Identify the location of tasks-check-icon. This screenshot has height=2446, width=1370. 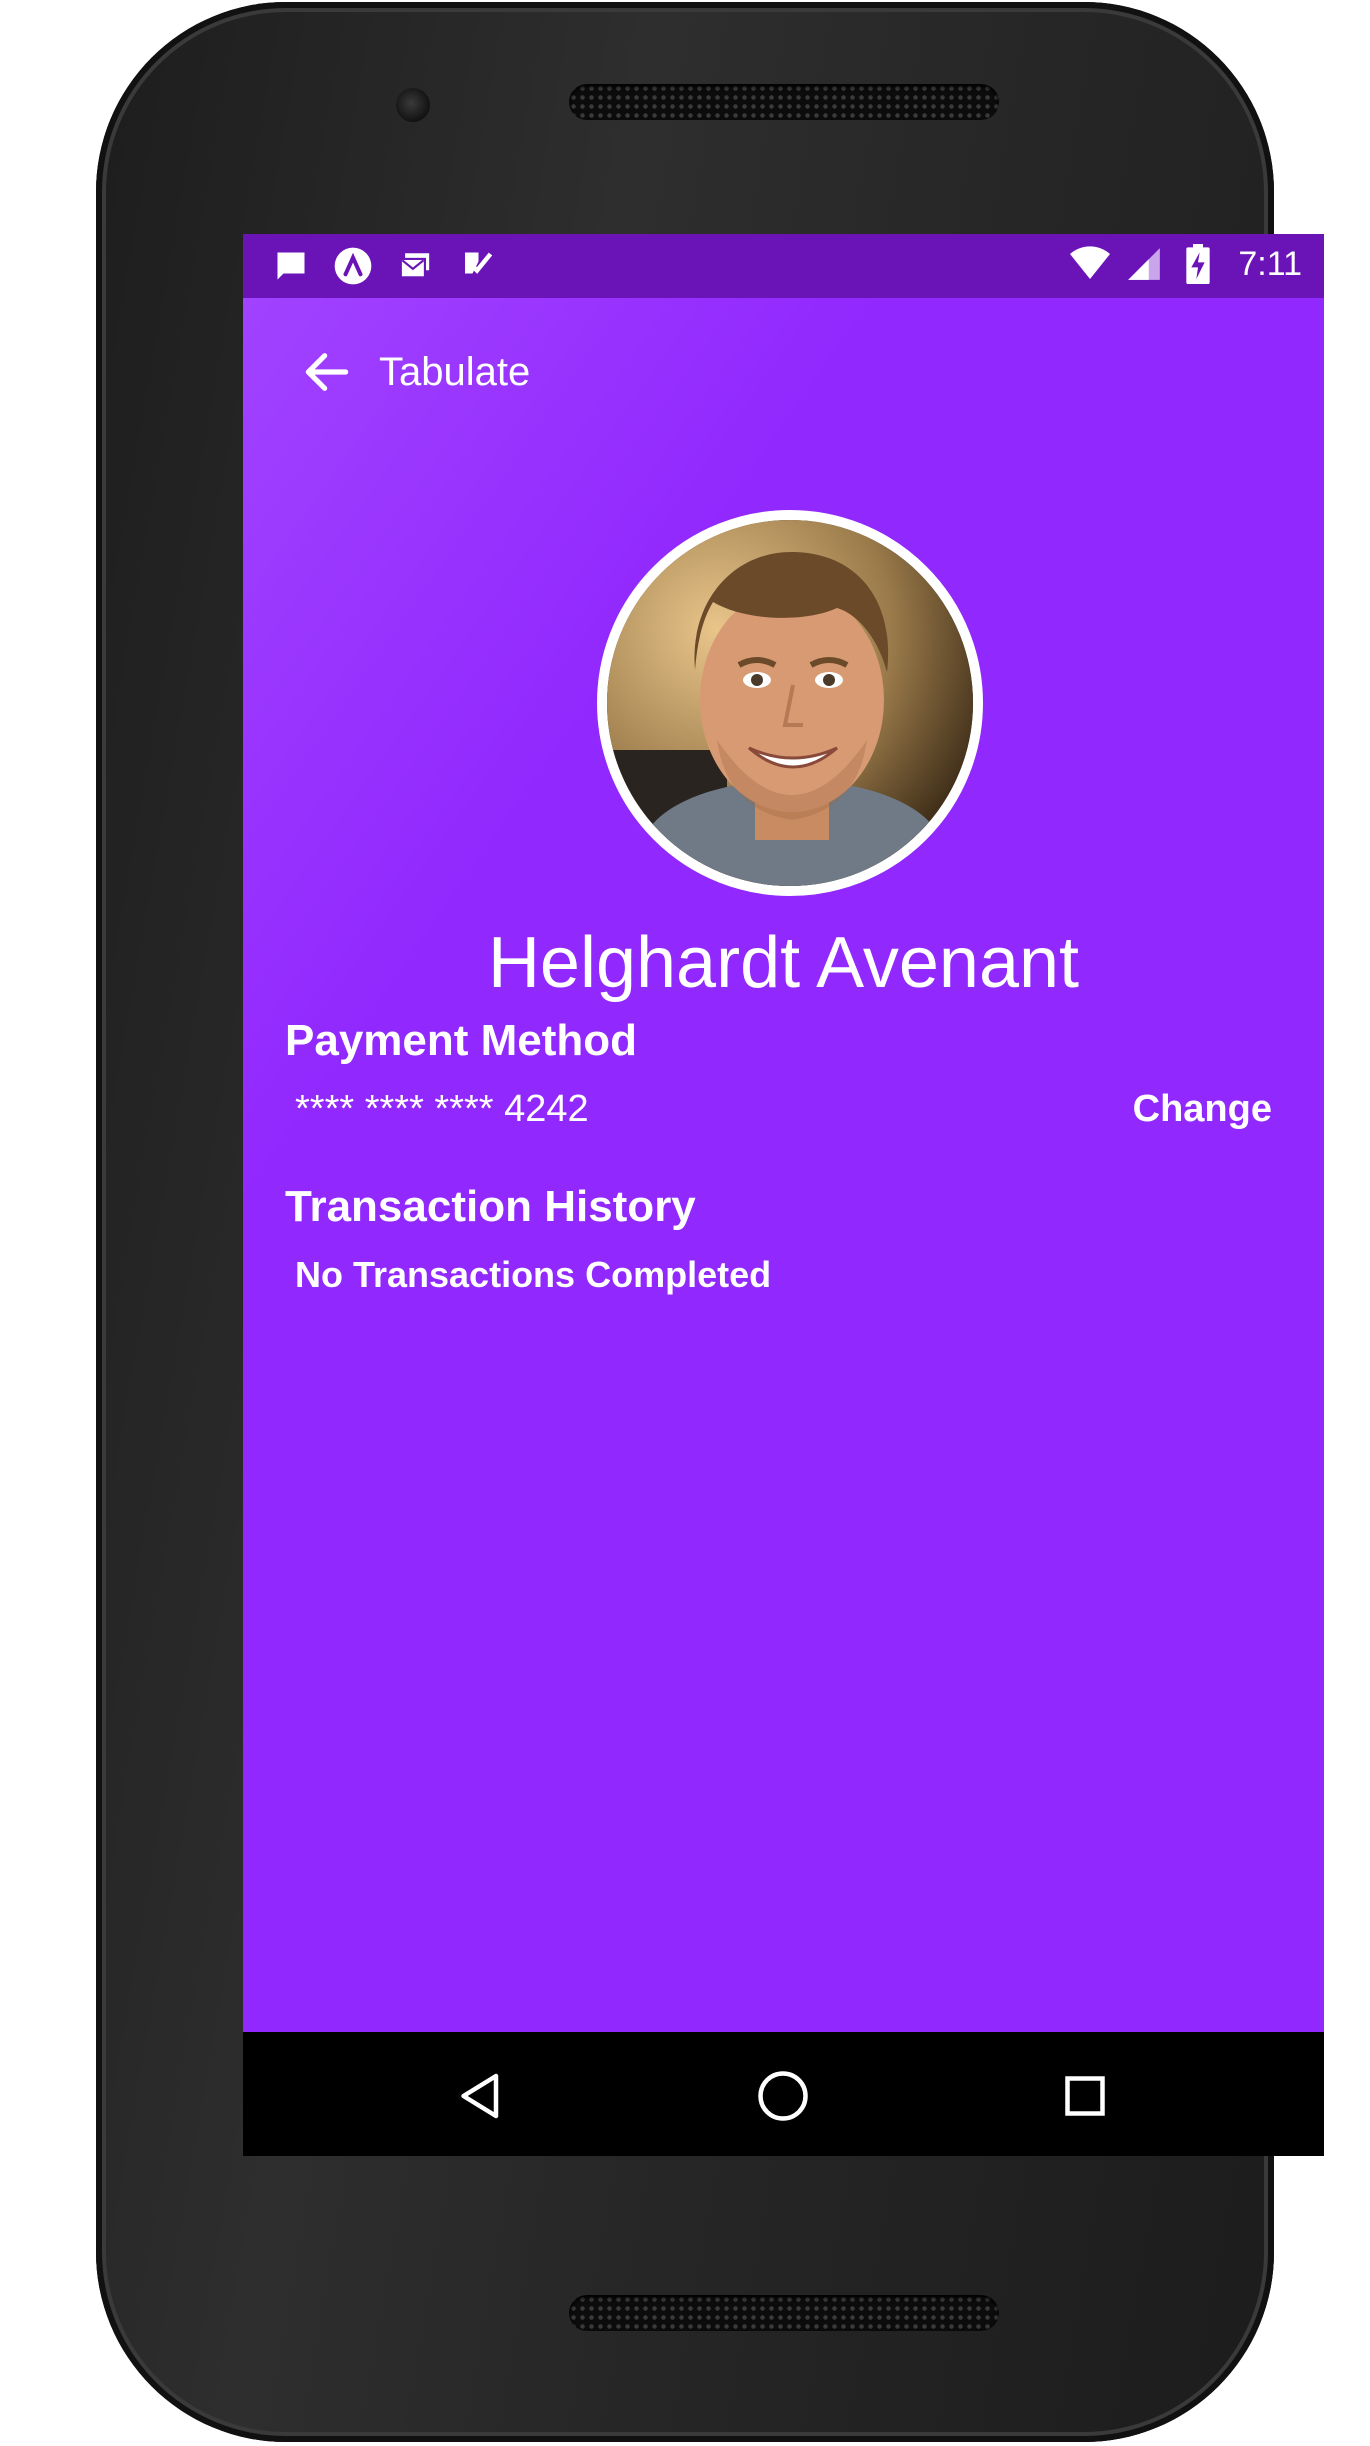
(477, 266).